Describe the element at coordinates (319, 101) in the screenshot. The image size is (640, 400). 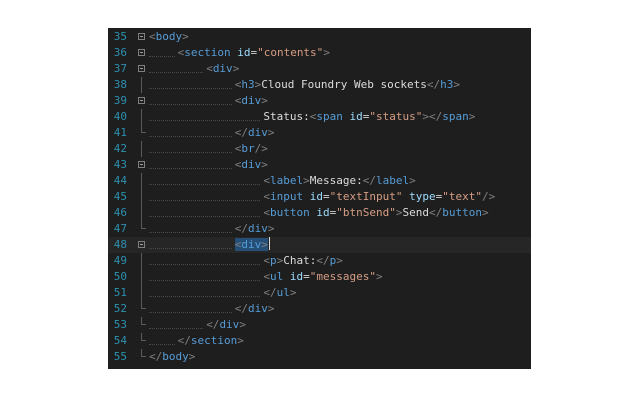
I see `code-line-39: 39 <div>` at that location.